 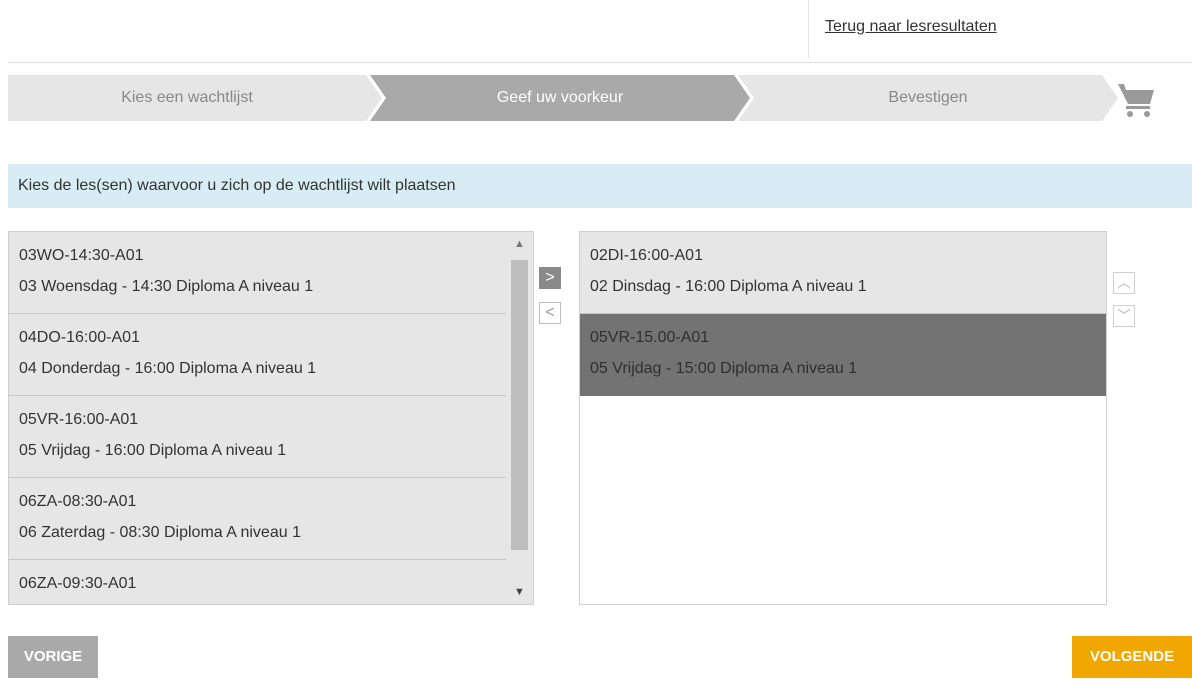 I want to click on scroll-thumb, so click(x=519, y=405).